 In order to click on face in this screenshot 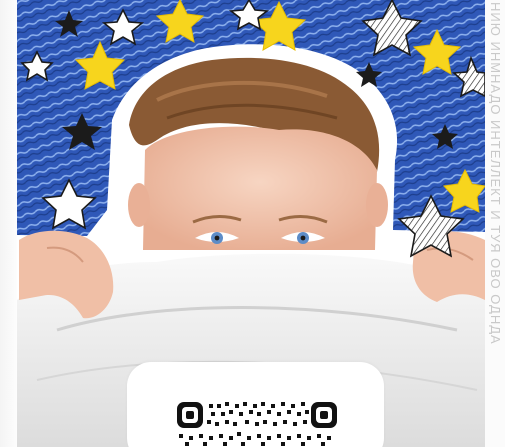, I will do `click(260, 188)`.